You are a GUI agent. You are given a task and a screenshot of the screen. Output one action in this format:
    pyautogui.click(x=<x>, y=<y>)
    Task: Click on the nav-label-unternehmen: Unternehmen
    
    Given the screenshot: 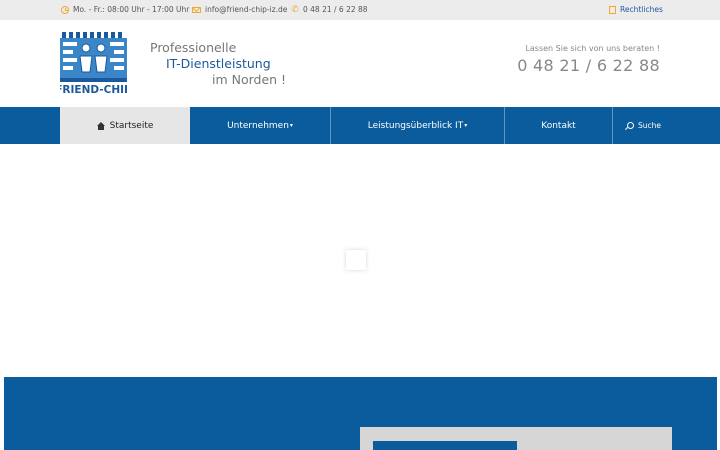 What is the action you would take?
    pyautogui.click(x=258, y=125)
    